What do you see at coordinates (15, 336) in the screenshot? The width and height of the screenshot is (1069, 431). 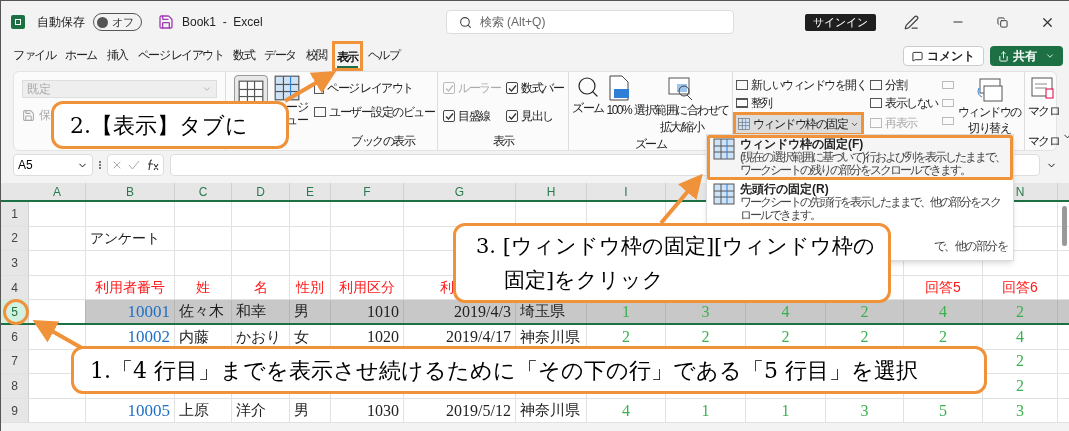 I see `row-header: 6` at bounding box center [15, 336].